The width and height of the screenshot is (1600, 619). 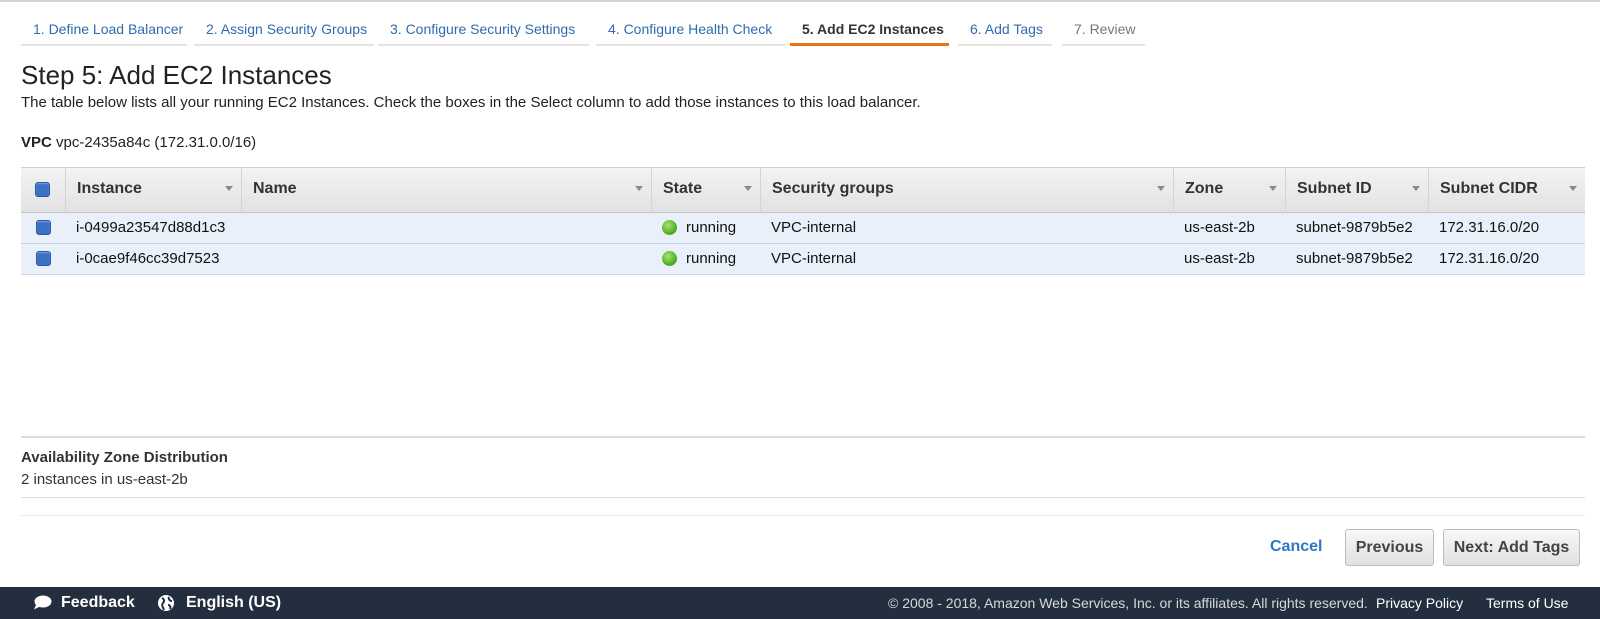 I want to click on tab-review: 7. Review, so click(x=1103, y=30).